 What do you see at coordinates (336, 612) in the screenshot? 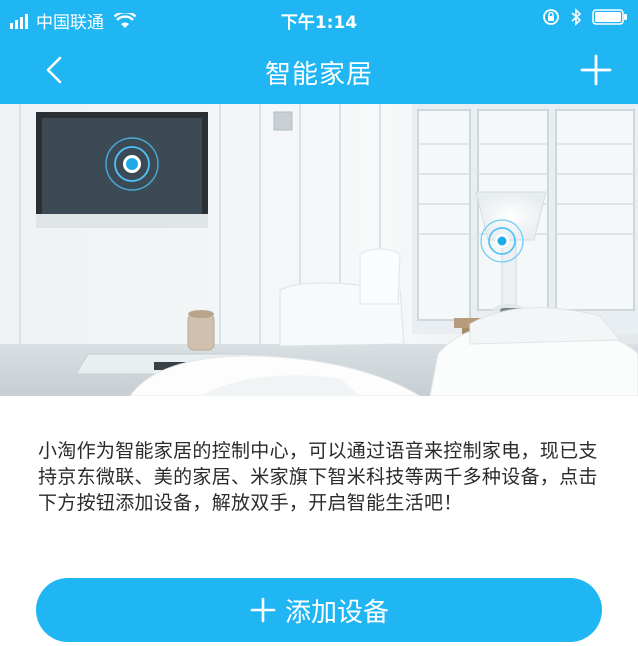
I see `add-device-label: 添加设备` at bounding box center [336, 612].